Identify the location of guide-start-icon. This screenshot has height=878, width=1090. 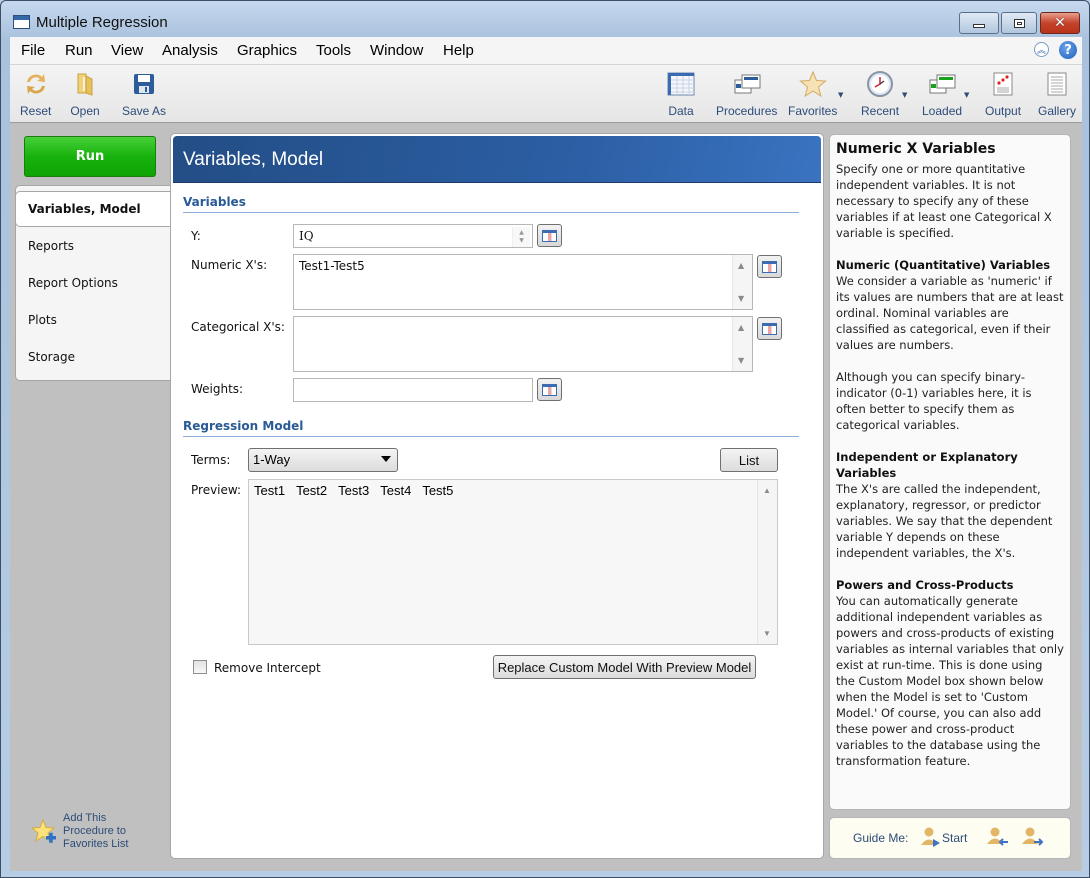
(931, 837).